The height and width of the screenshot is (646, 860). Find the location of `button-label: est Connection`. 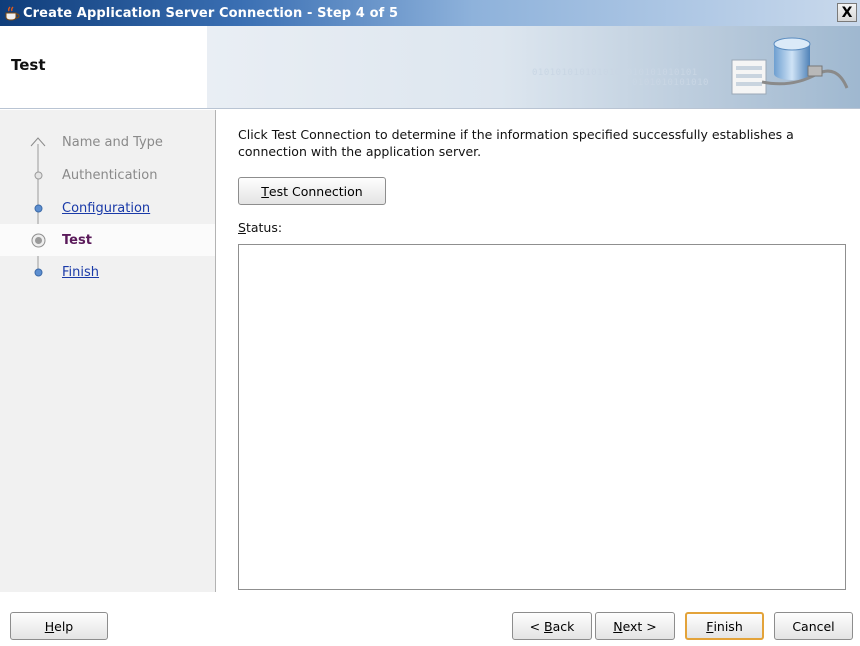

button-label: est Connection is located at coordinates (315, 191).